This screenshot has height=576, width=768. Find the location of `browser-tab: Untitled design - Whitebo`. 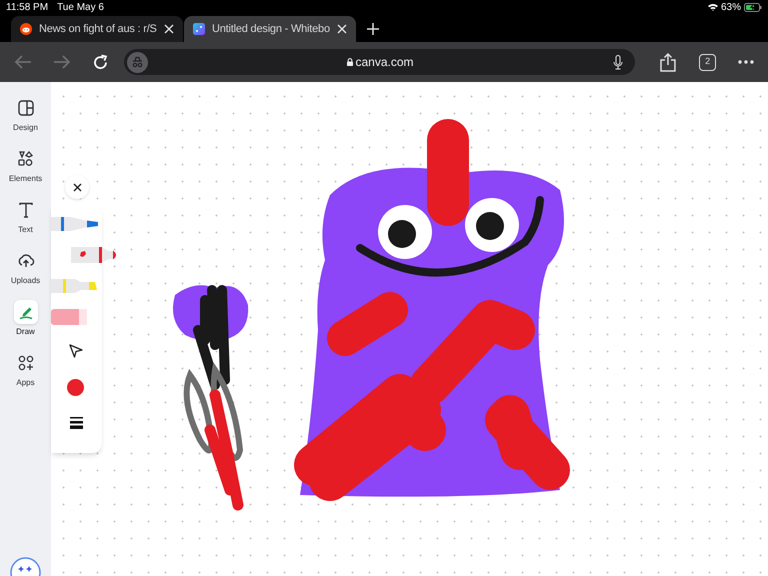

browser-tab: Untitled design - Whitebo is located at coordinates (270, 29).